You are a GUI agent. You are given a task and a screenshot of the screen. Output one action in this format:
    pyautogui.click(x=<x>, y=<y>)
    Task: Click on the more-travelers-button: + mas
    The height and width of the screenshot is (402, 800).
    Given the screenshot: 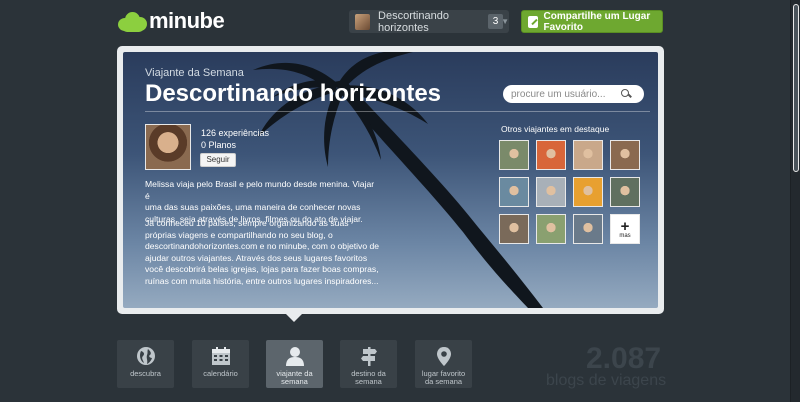 What is the action you would take?
    pyautogui.click(x=625, y=229)
    